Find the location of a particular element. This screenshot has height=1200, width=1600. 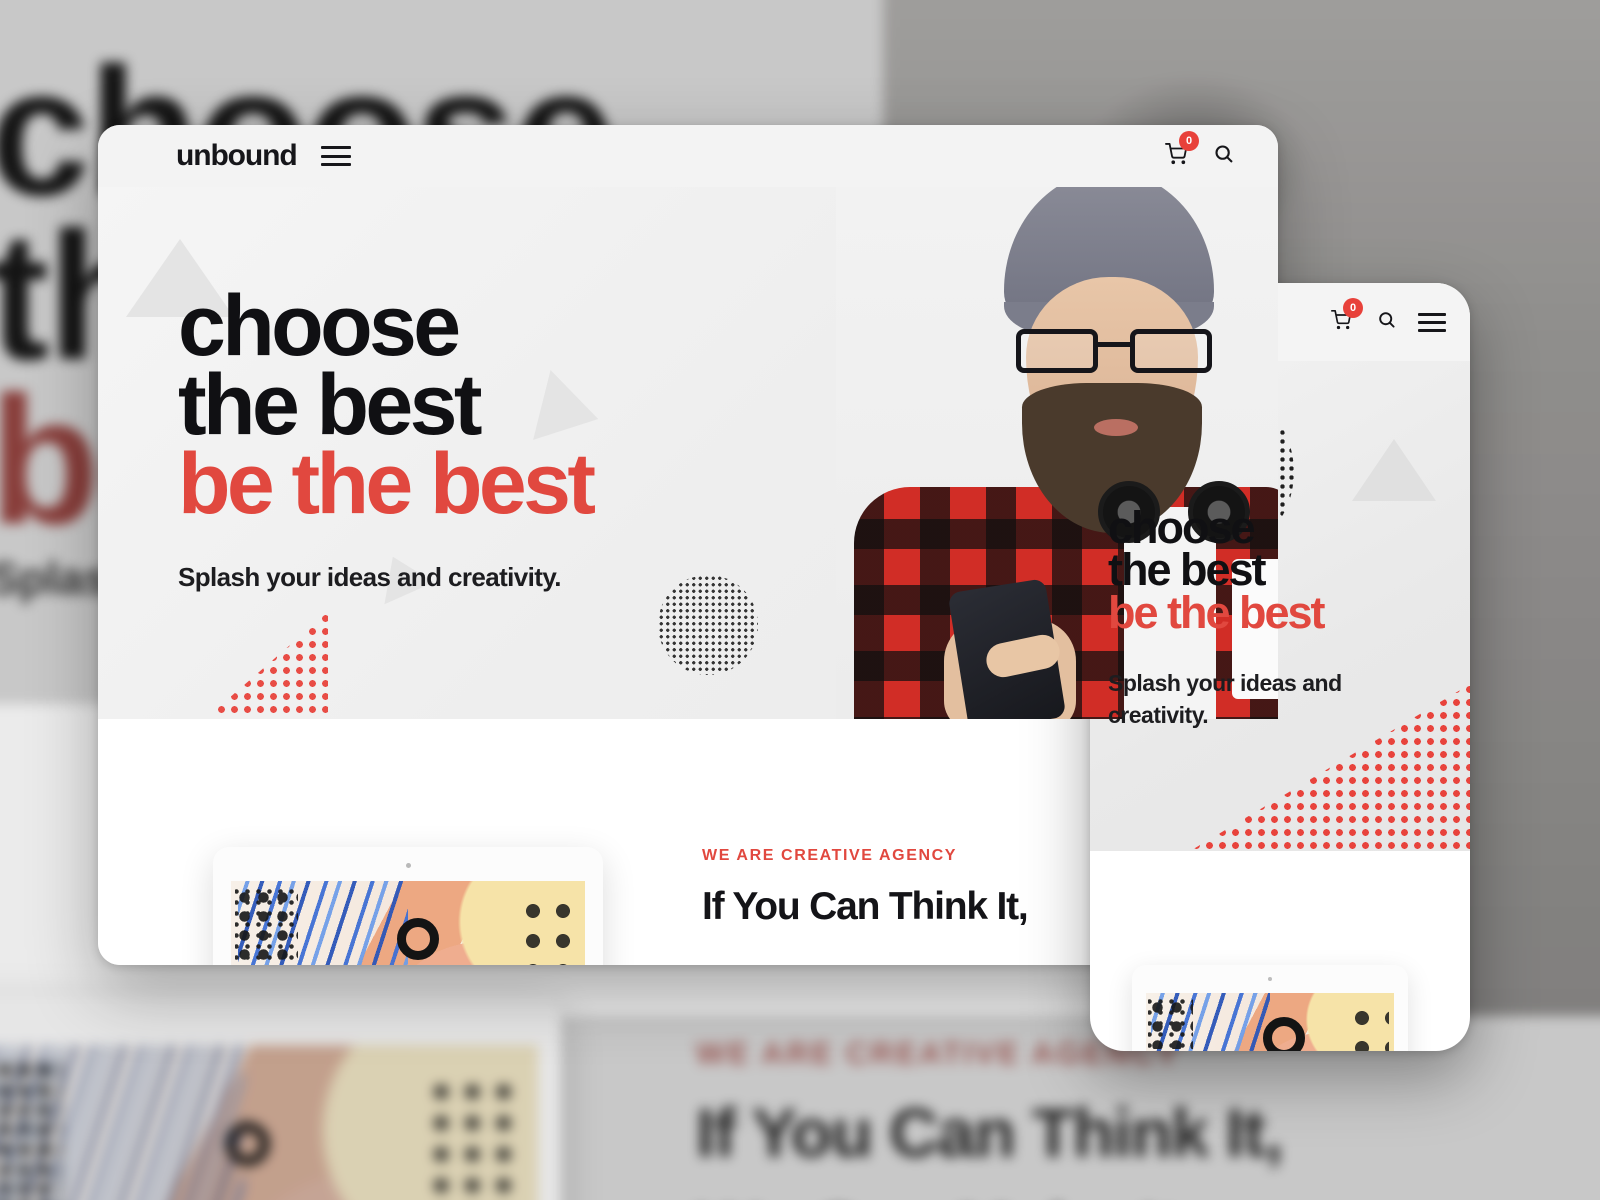

hero-headline: choose the best be the best is located at coordinates (387, 408).